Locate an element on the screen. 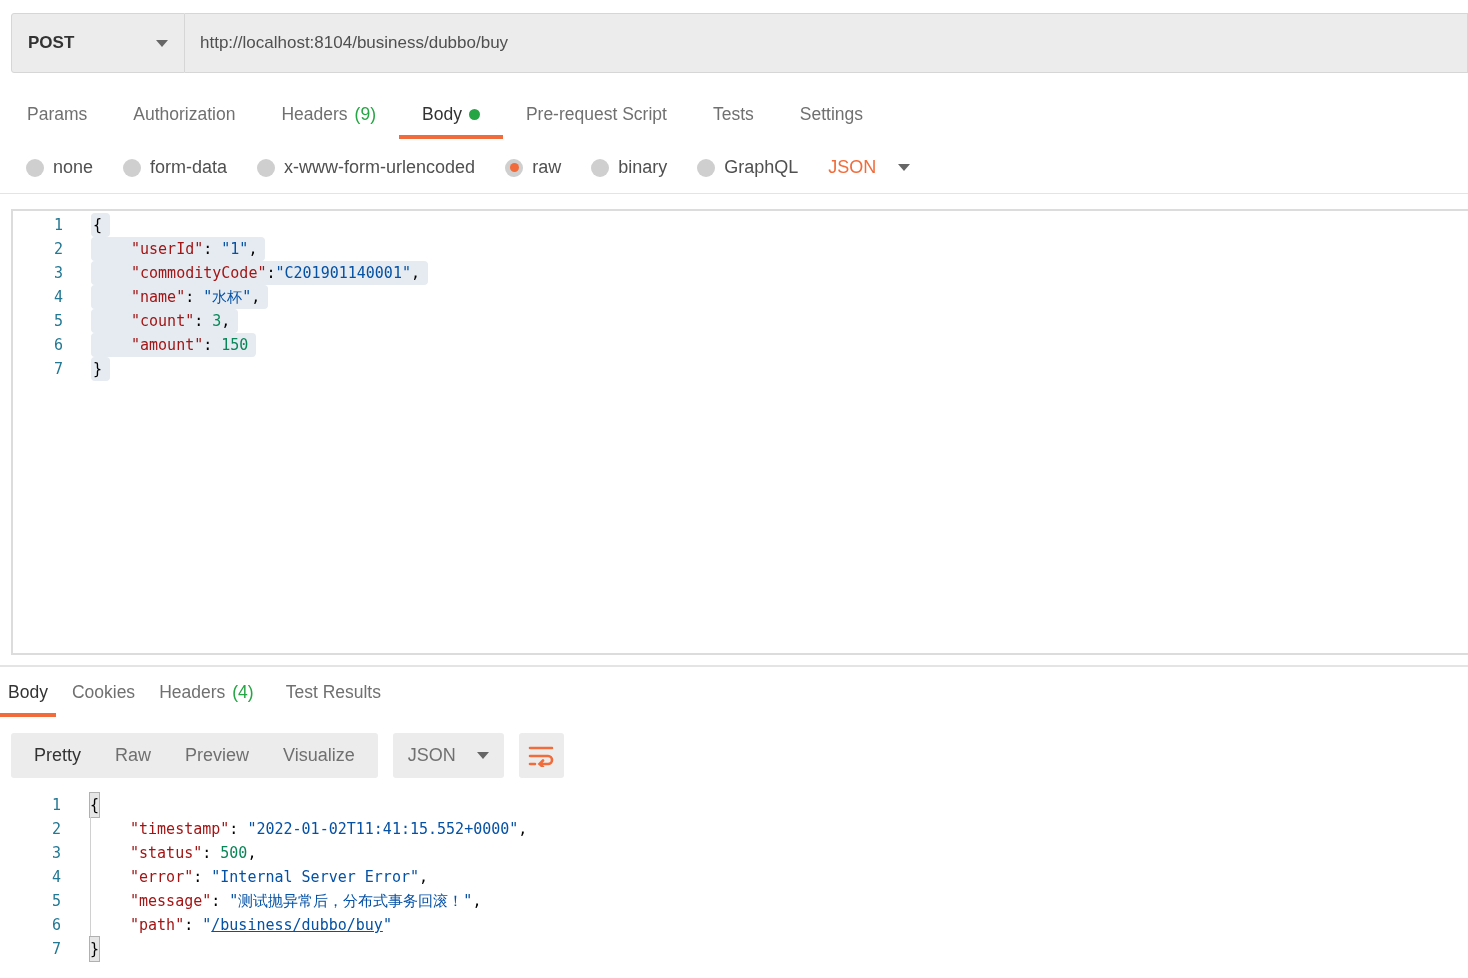 This screenshot has width=1468, height=978. code-line: "message": "测试抛异常后，分布式事务回滚！", is located at coordinates (286, 901).